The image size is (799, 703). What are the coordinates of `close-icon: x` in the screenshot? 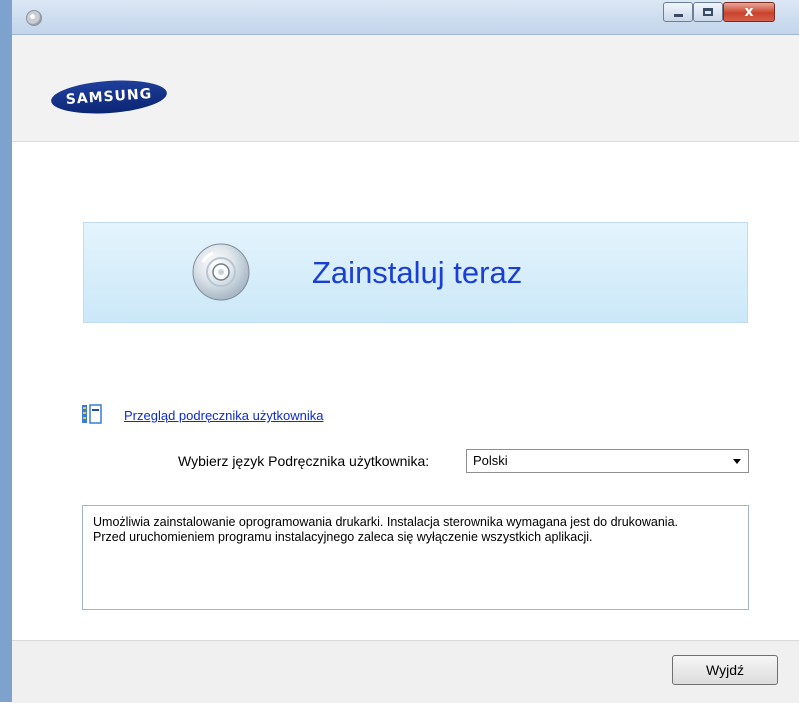 It's located at (749, 12).